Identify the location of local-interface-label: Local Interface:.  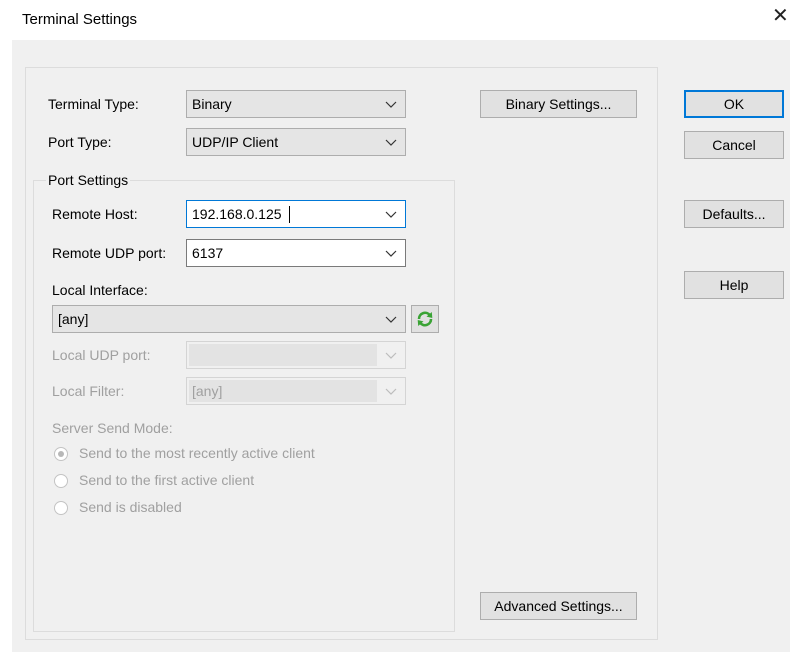
(100, 290).